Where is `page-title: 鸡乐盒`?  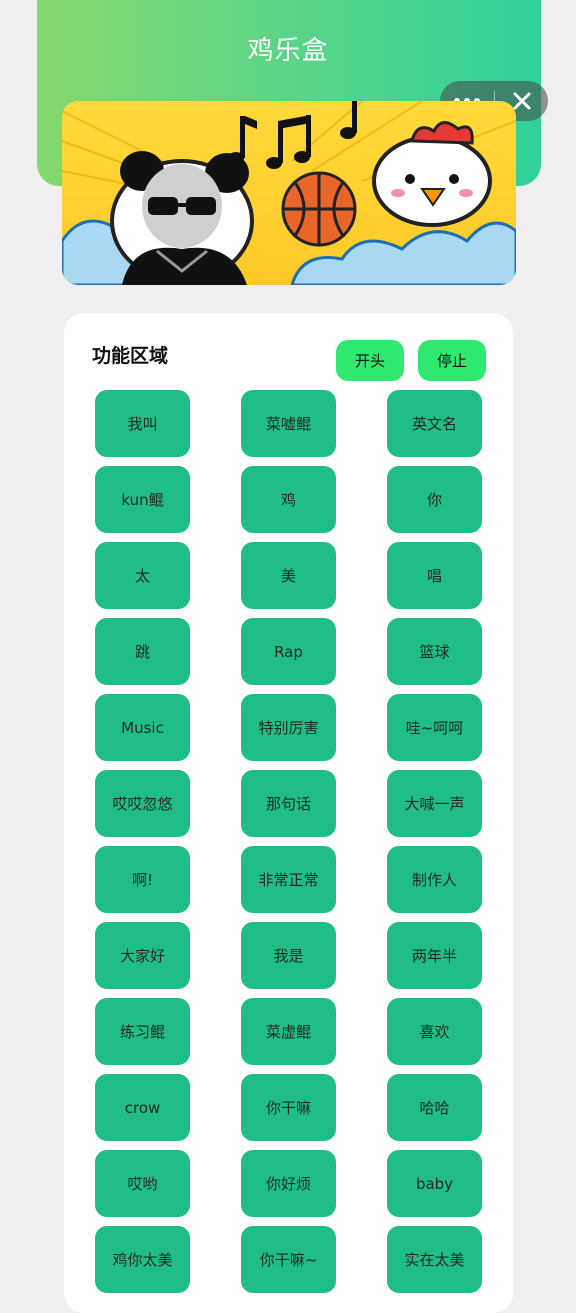 page-title: 鸡乐盒 is located at coordinates (288, 51).